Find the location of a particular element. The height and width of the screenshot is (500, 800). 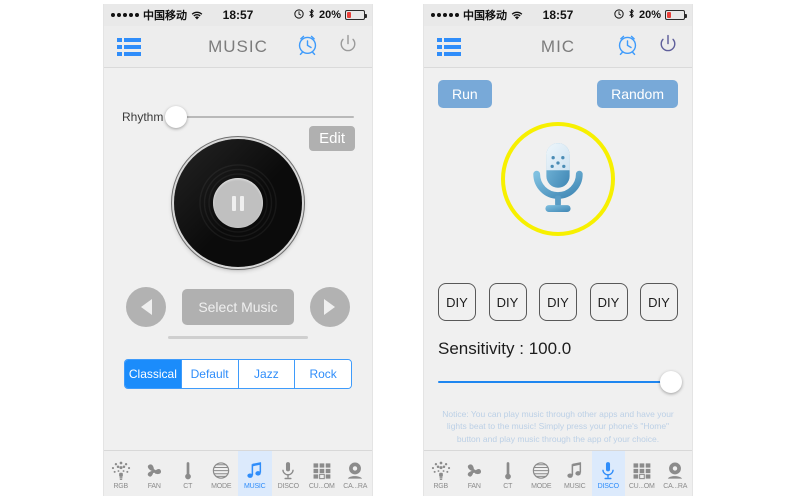

diy-button-1: DIY is located at coordinates (457, 302).